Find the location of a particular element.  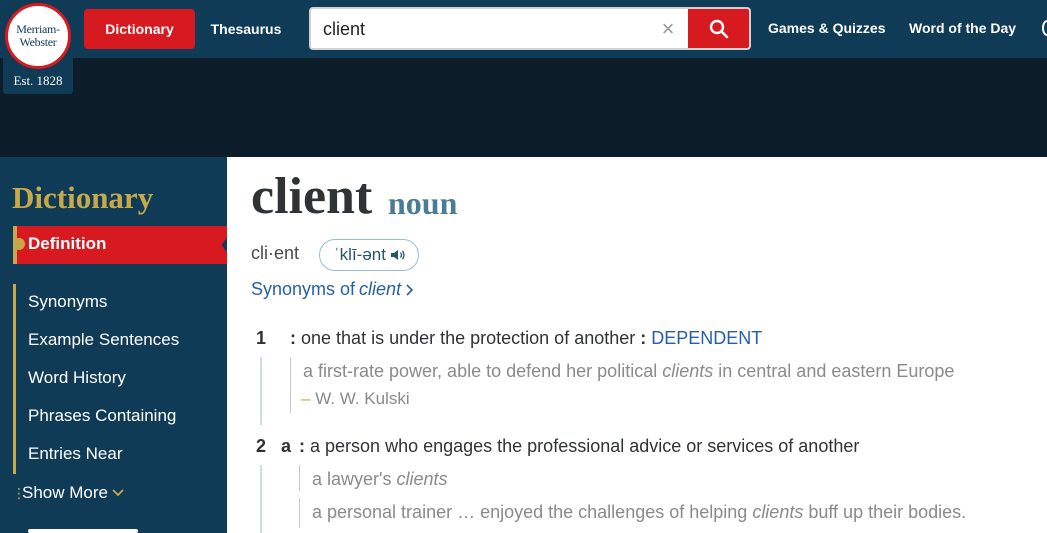

sidebar-rule is located at coordinates (14, 379).